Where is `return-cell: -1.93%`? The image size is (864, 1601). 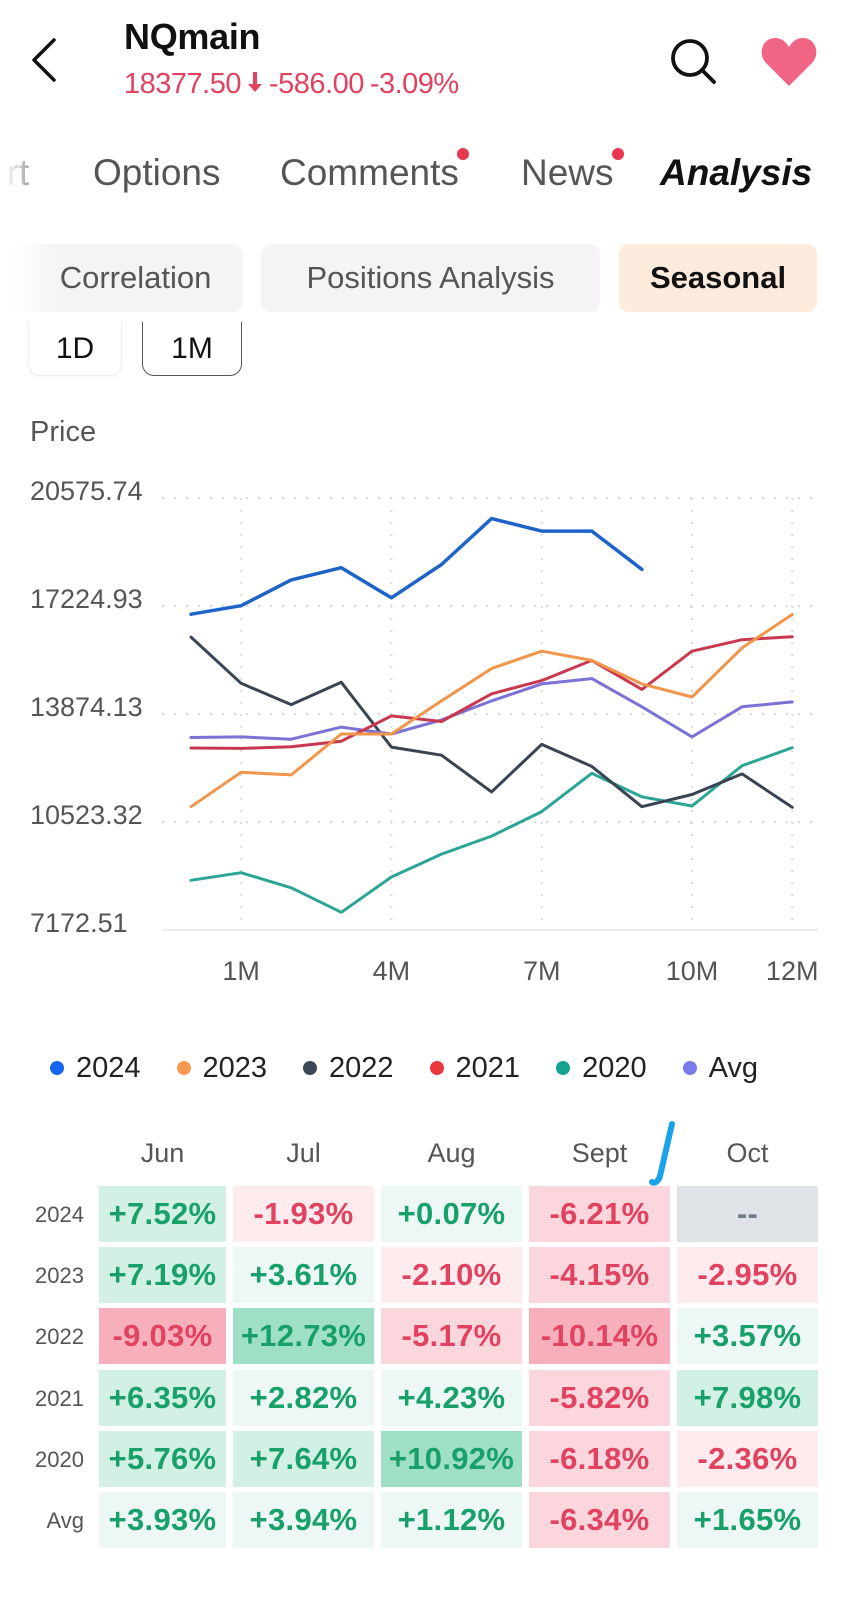
return-cell: -1.93% is located at coordinates (303, 1214).